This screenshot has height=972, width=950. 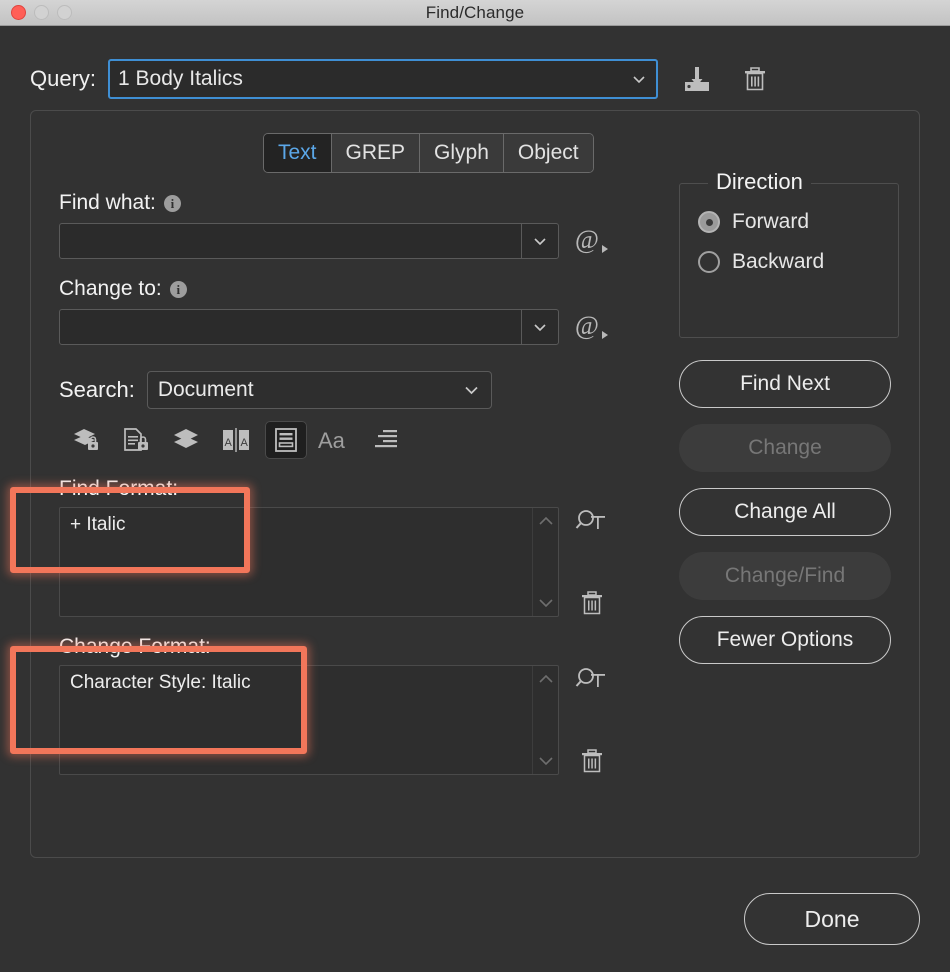 What do you see at coordinates (592, 720) in the screenshot?
I see `change-format-actions` at bounding box center [592, 720].